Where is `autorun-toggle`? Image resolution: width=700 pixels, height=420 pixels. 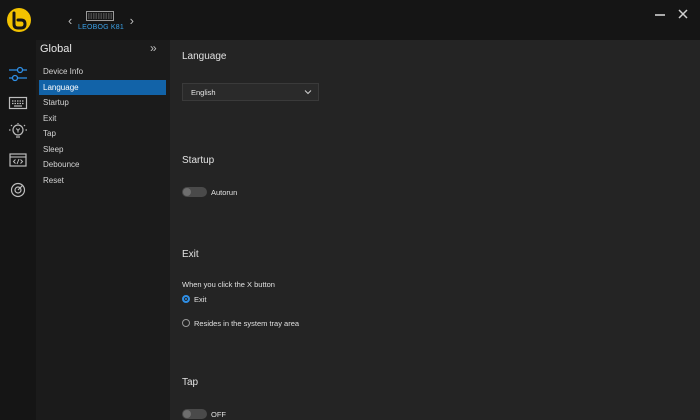 autorun-toggle is located at coordinates (194, 192).